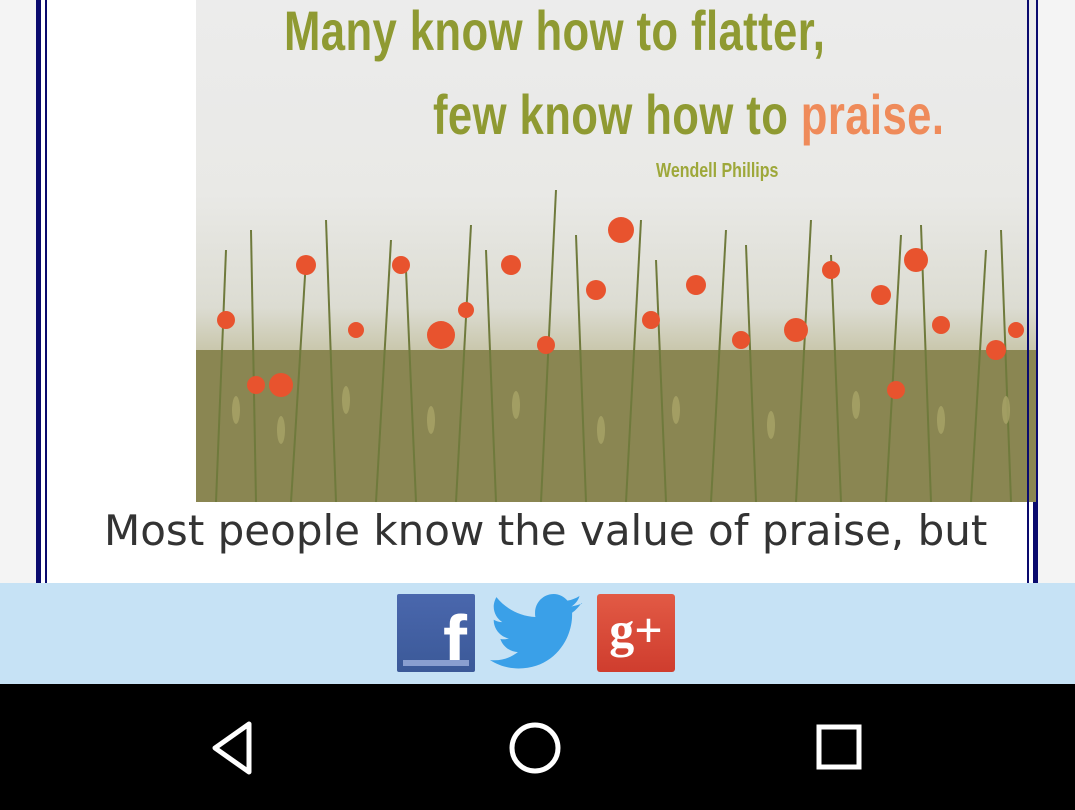 This screenshot has height=810, width=1075. What do you see at coordinates (636, 630) in the screenshot?
I see `google-plus-icon: g+` at bounding box center [636, 630].